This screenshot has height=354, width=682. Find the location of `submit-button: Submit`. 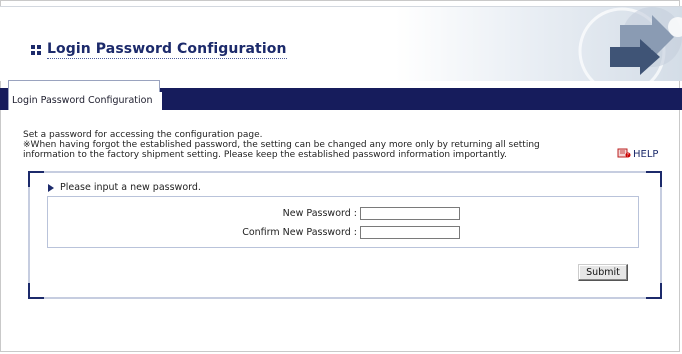

submit-button: Submit is located at coordinates (603, 272).